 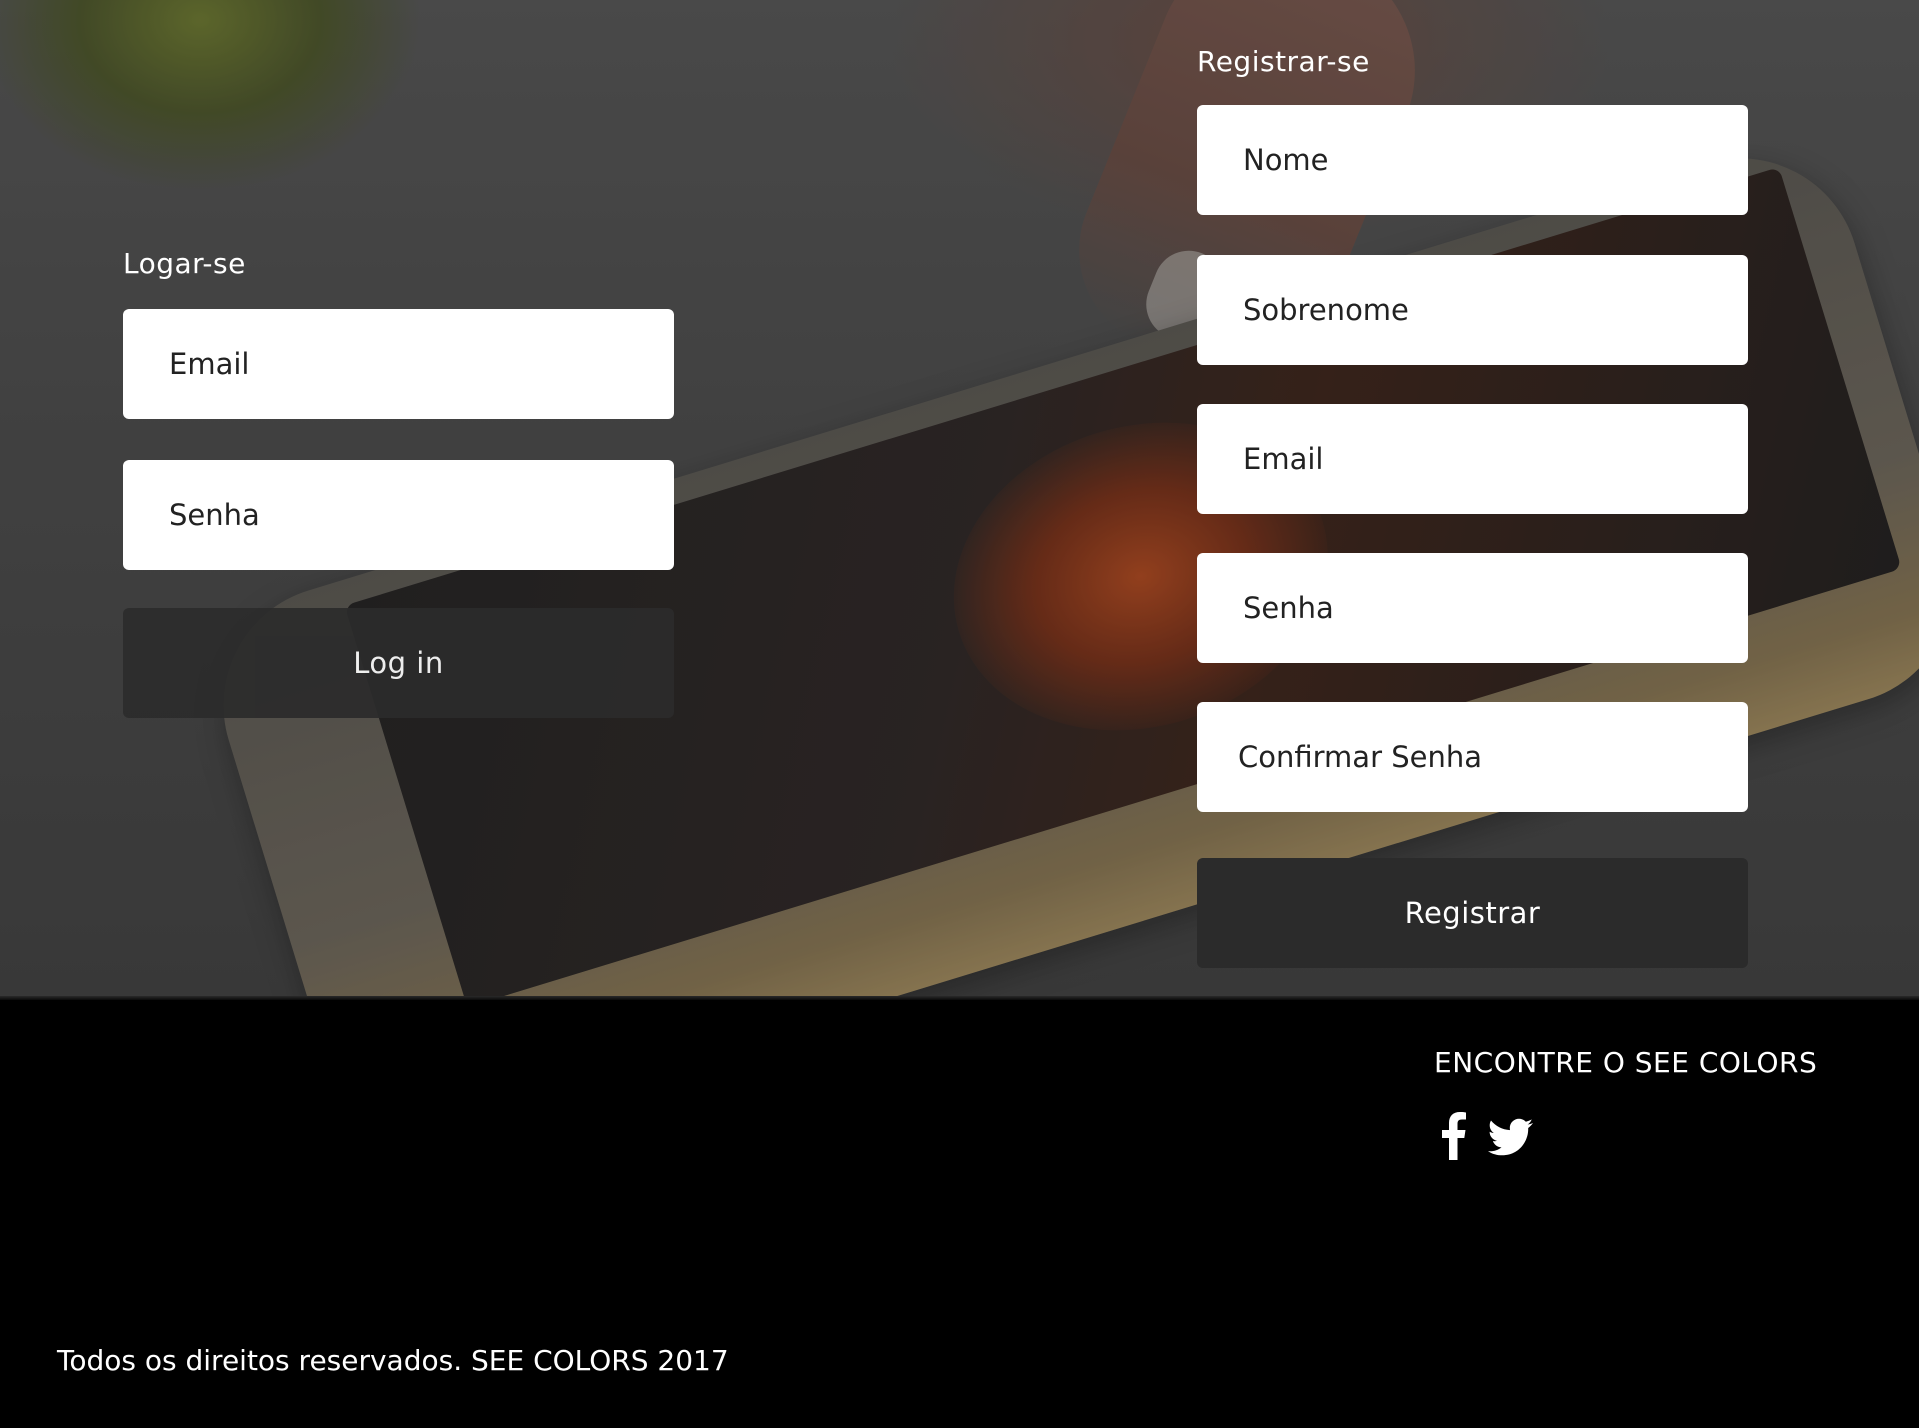 I want to click on register-button: Registrar, so click(x=1472, y=913).